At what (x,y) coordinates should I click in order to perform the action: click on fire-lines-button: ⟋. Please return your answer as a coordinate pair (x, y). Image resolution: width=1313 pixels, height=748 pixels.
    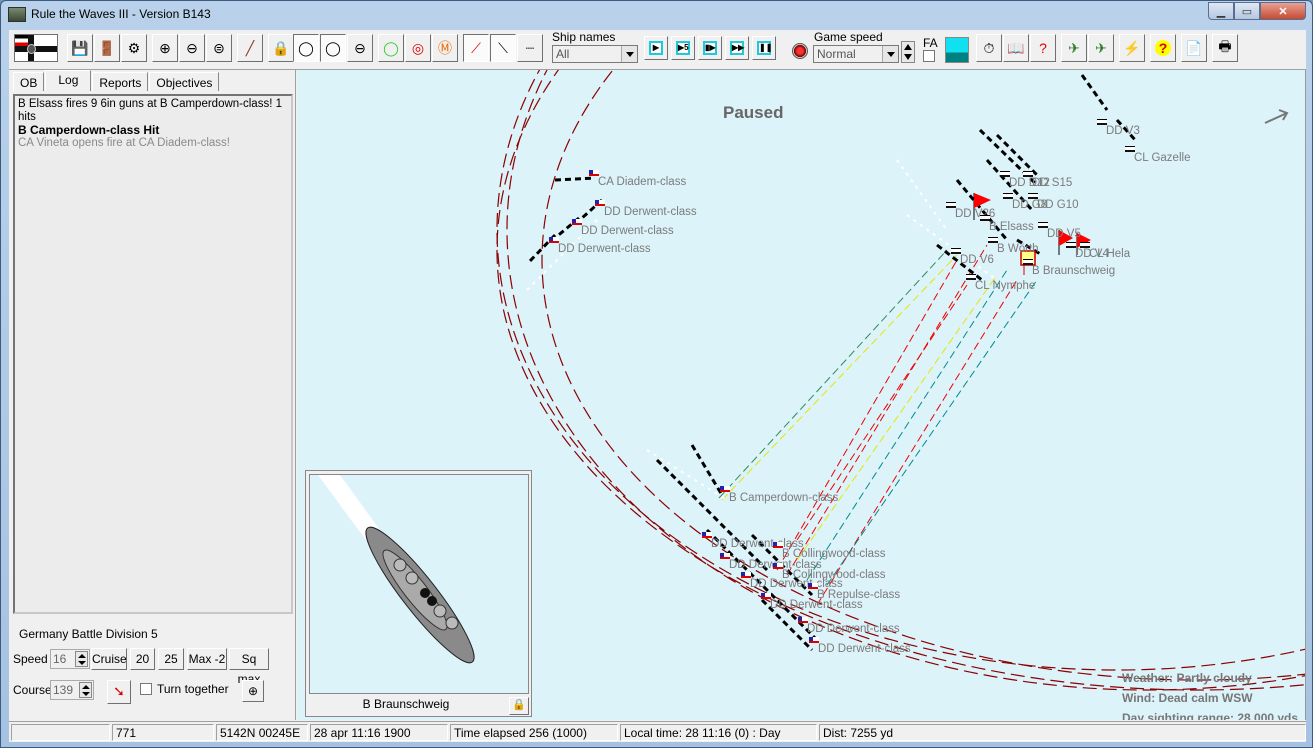
    Looking at the image, I should click on (476, 48).